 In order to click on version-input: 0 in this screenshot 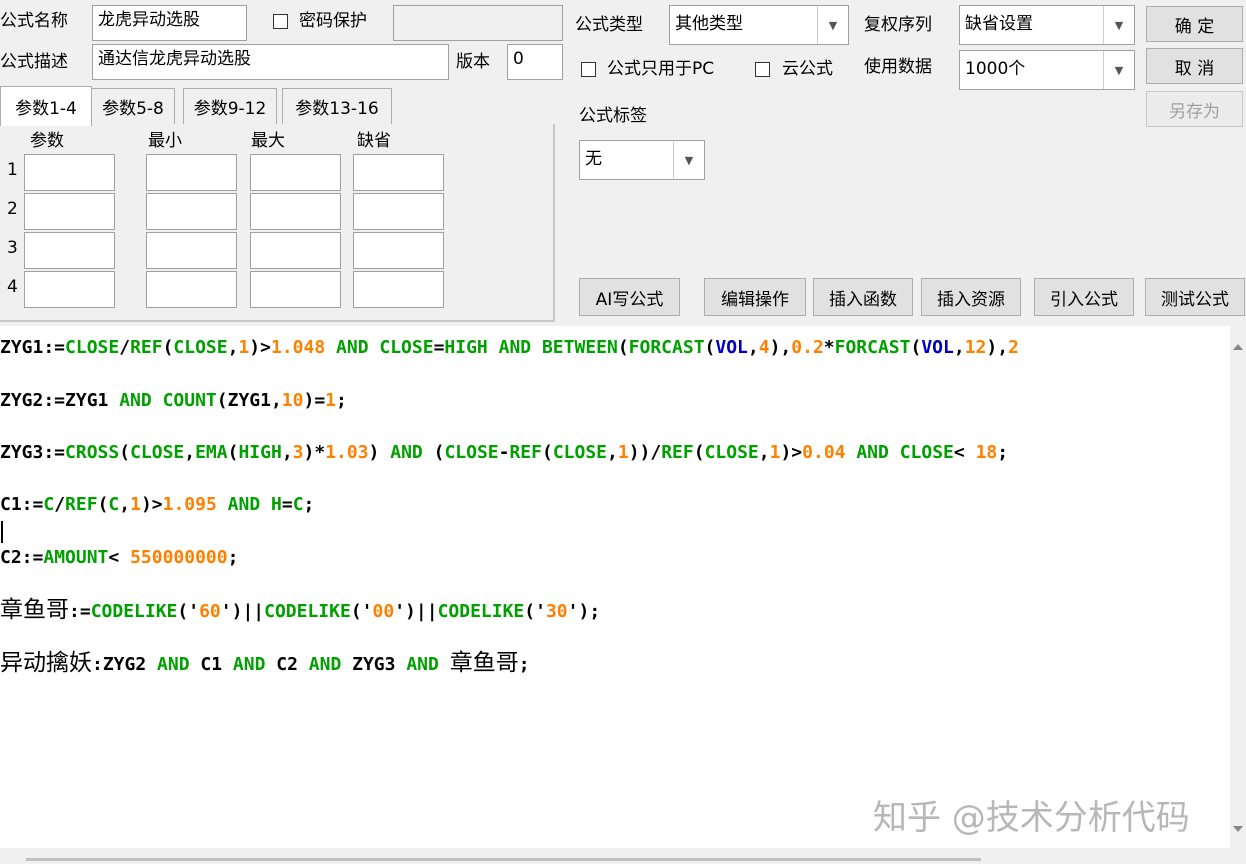, I will do `click(535, 62)`.